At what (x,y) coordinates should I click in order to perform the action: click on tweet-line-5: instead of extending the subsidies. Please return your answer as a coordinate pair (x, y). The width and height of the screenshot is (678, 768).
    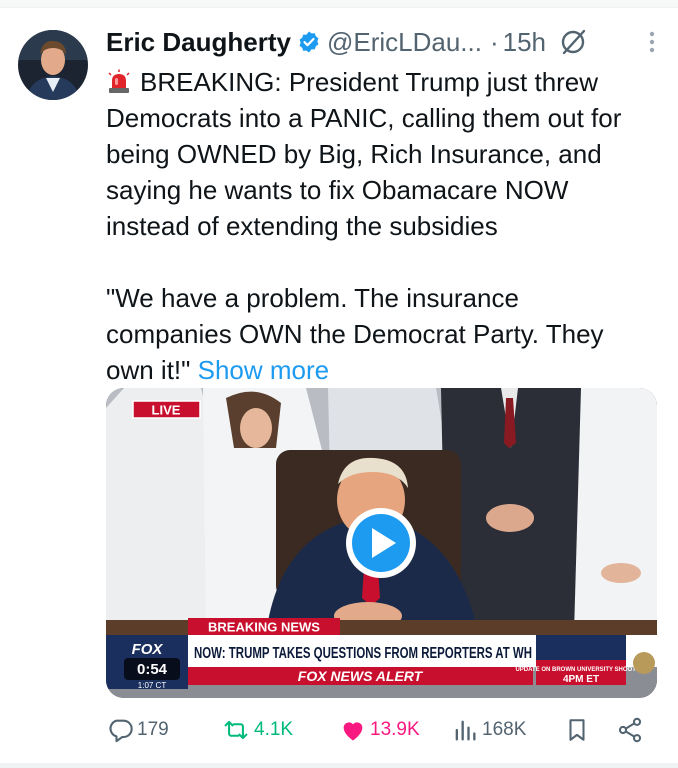
    Looking at the image, I should click on (302, 226).